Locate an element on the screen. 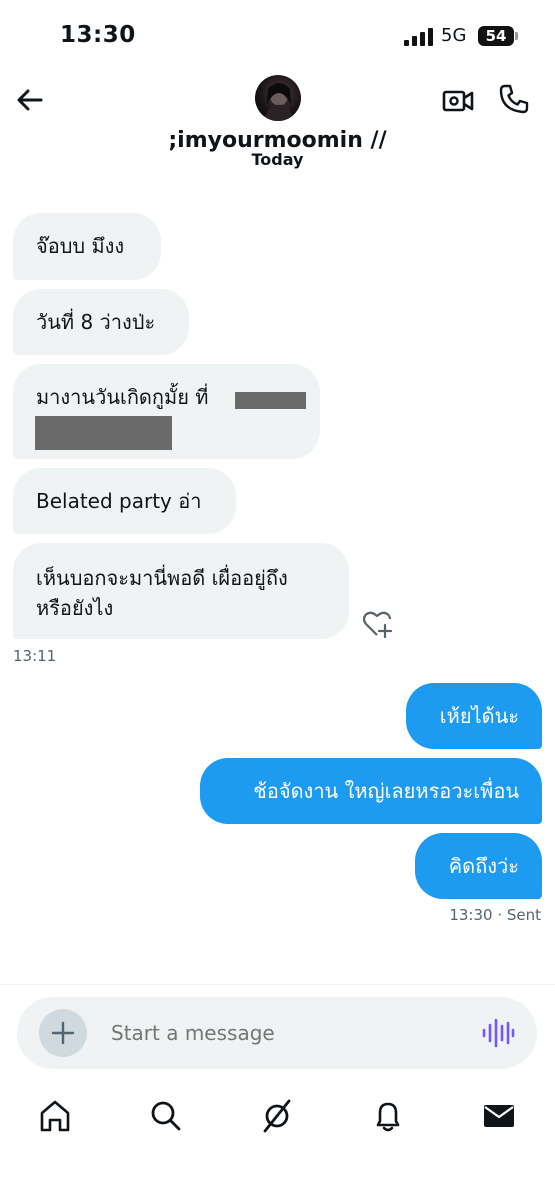 The image size is (555, 1200). search-icon is located at coordinates (166, 1116).